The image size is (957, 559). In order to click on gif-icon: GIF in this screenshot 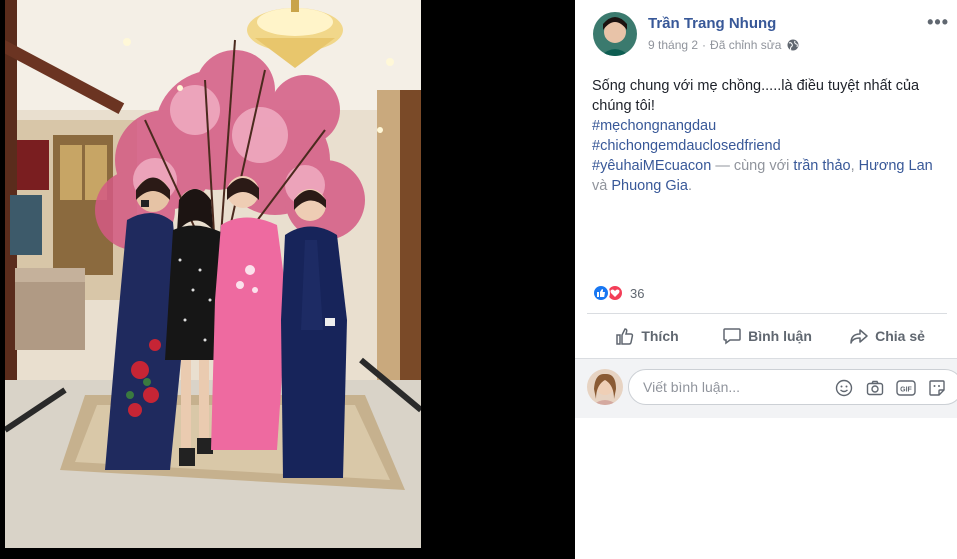, I will do `click(906, 388)`.